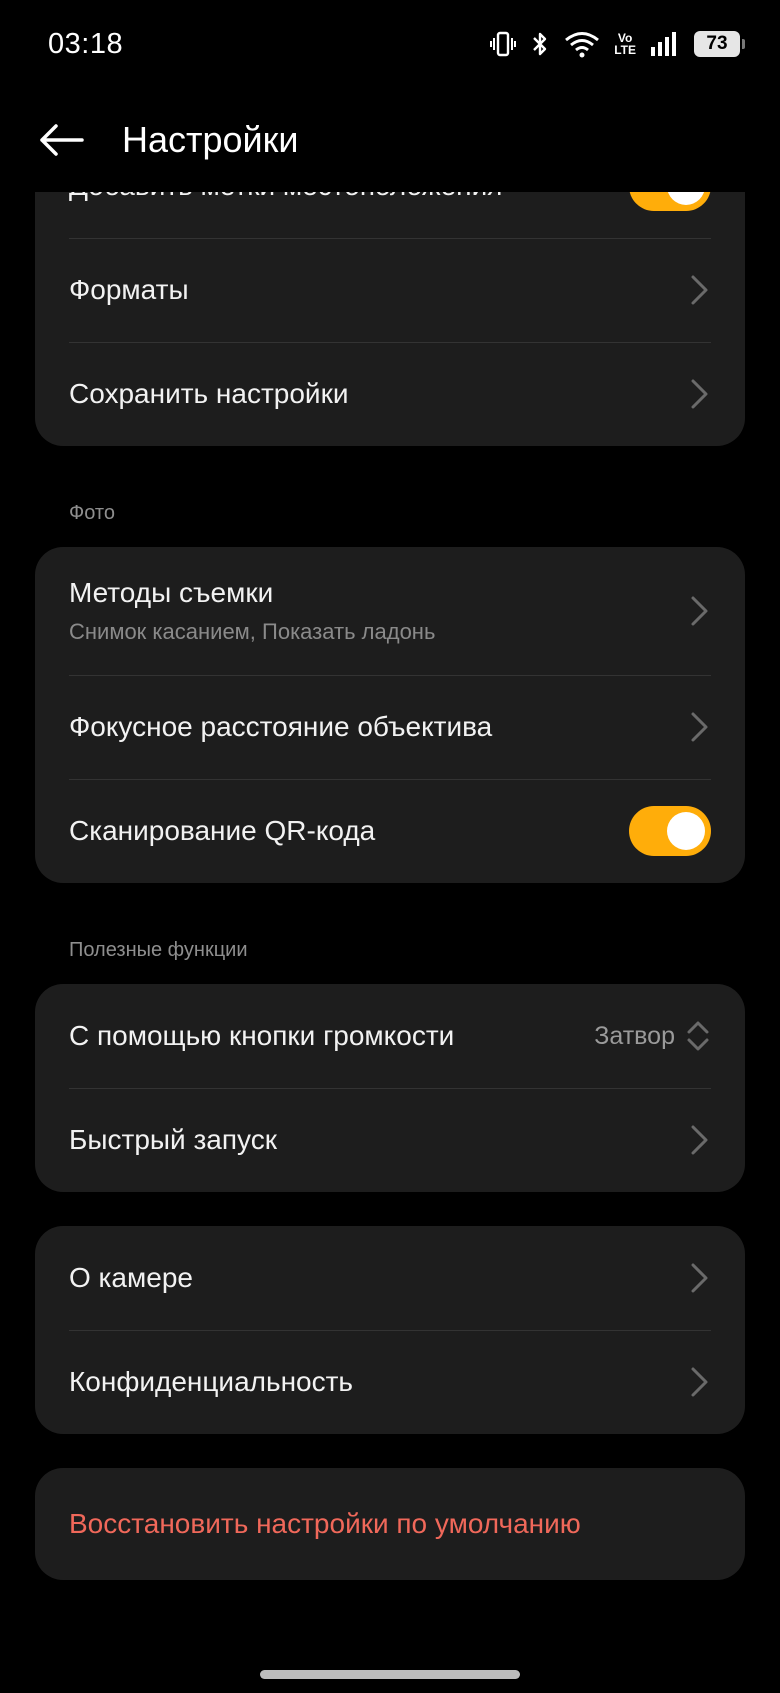 Image resolution: width=780 pixels, height=1693 pixels. I want to click on about-camera-label: О камере, so click(131, 1277).